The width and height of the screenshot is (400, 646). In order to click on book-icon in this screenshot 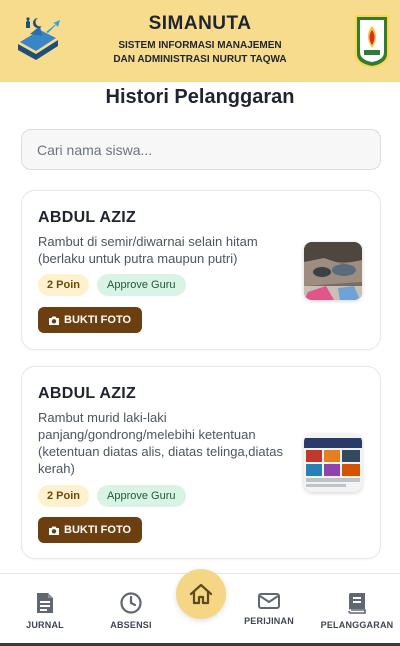, I will do `click(357, 603)`.